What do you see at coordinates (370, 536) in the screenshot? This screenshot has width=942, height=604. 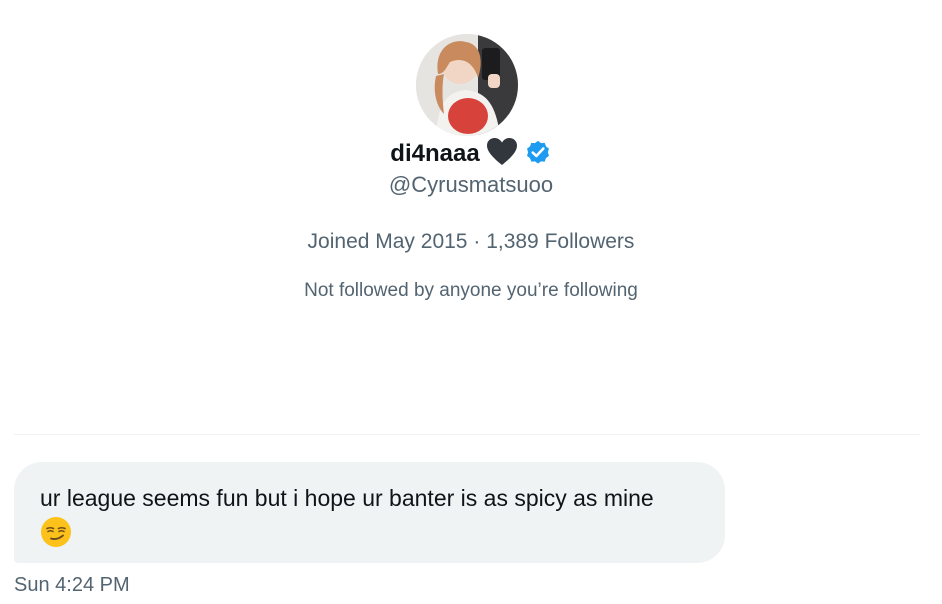 I see `smirking-face-icon` at bounding box center [370, 536].